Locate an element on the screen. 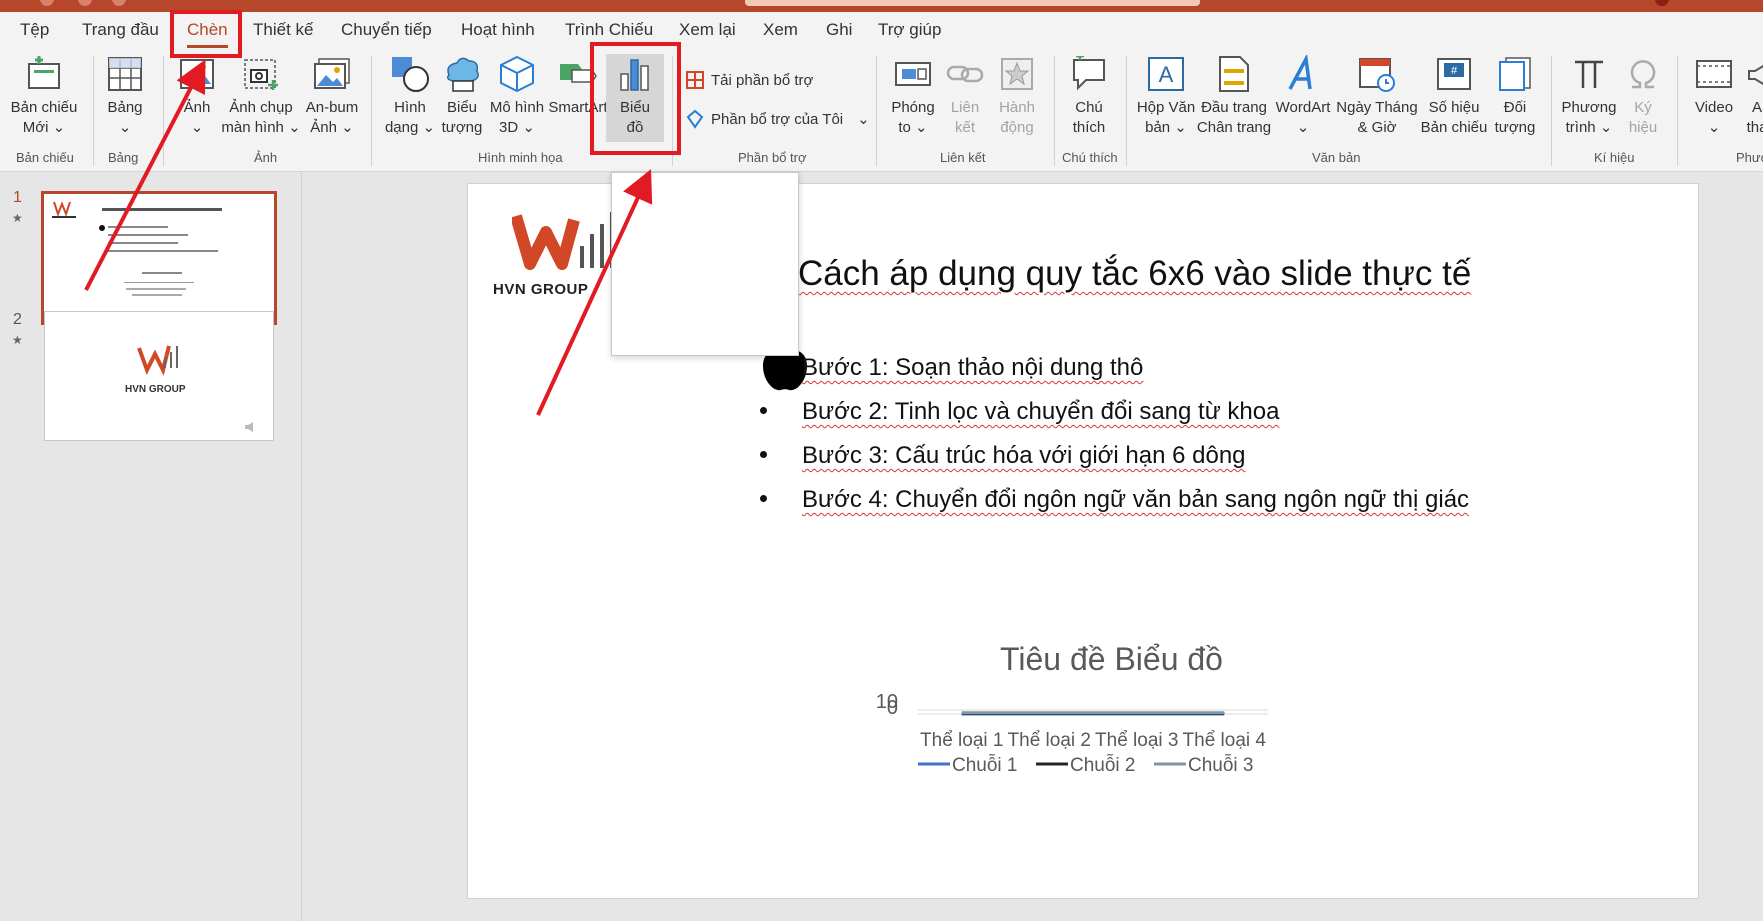 Image resolution: width=1763 pixels, height=921 pixels. search-box is located at coordinates (972, 3).